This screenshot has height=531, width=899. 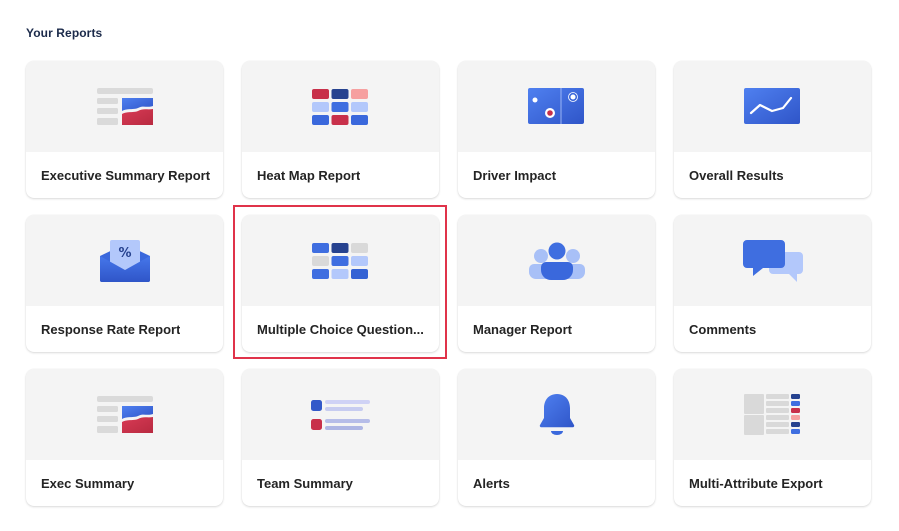 I want to click on report-card-executive-summary: Executive Summary Report, so click(x=124, y=129).